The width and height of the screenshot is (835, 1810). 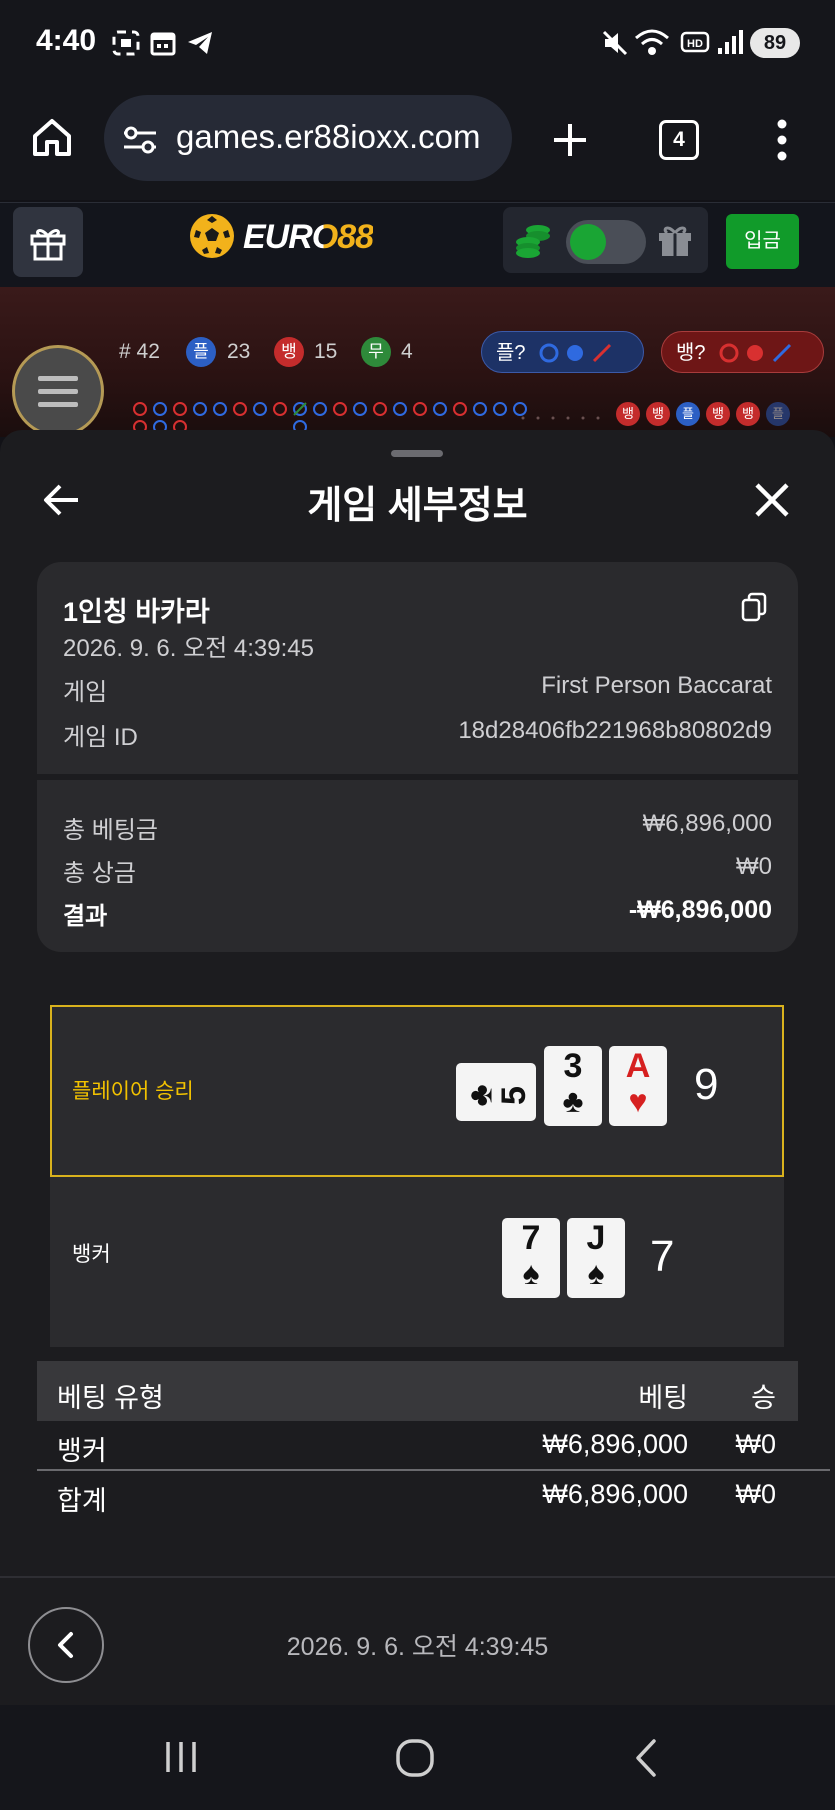 What do you see at coordinates (140, 142) in the screenshot?
I see `site-settings-icon` at bounding box center [140, 142].